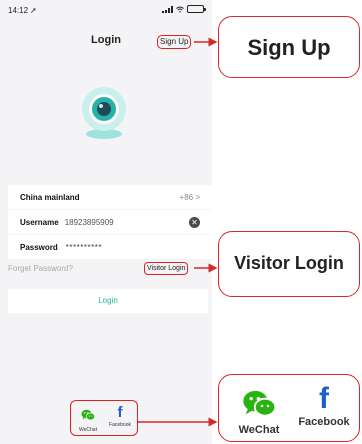 This screenshot has height=444, width=362. What do you see at coordinates (196, 9) in the screenshot?
I see `battery-icon` at bounding box center [196, 9].